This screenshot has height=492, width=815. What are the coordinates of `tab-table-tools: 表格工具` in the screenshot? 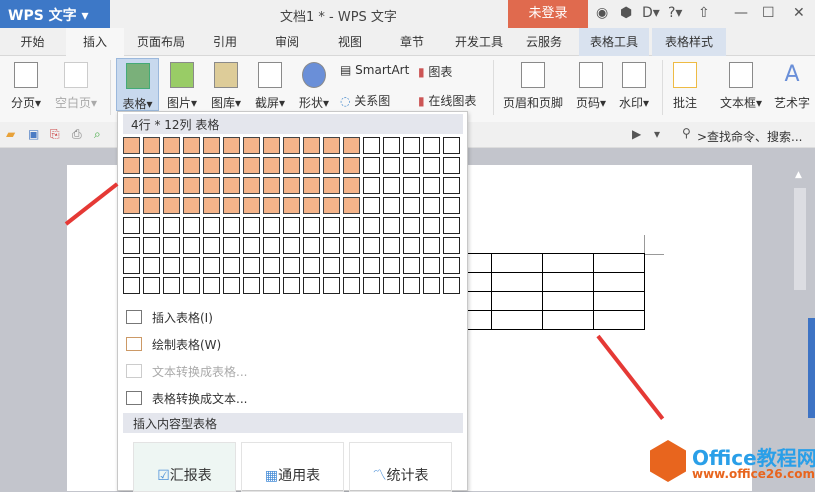 It's located at (614, 42).